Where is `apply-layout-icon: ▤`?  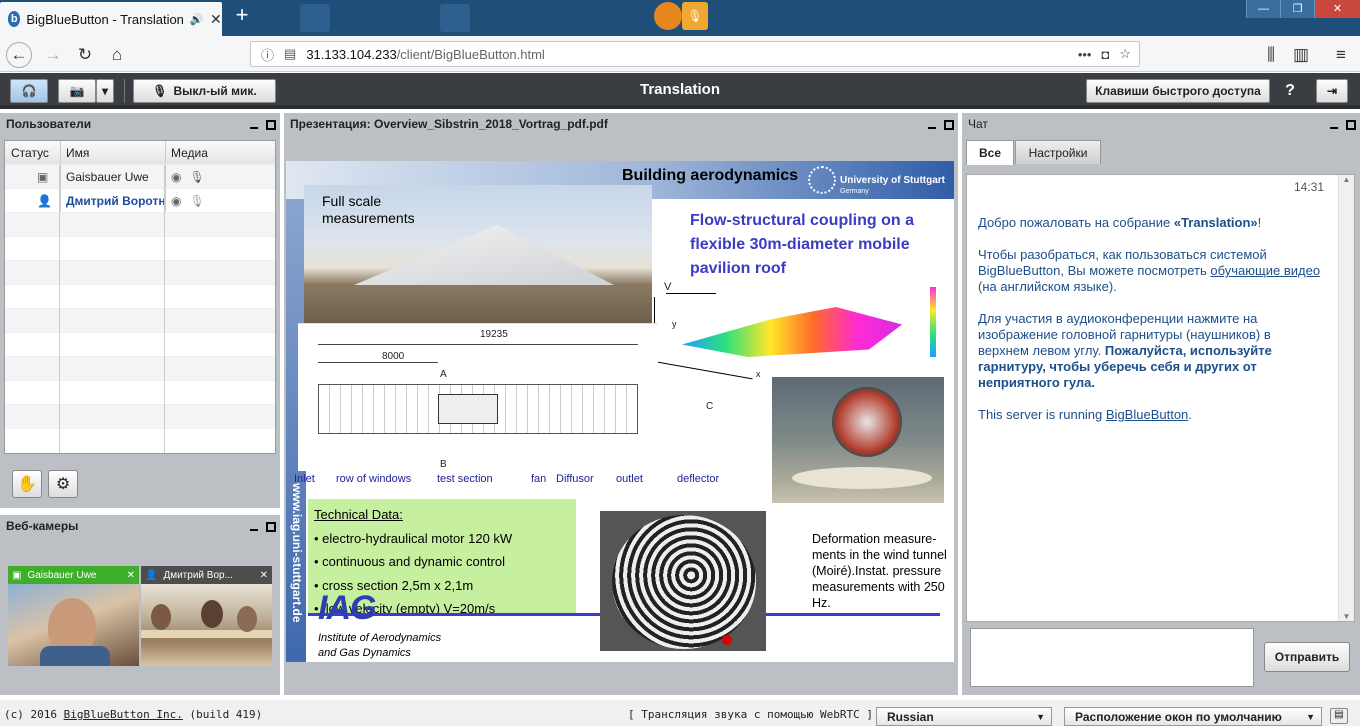 apply-layout-icon: ▤ is located at coordinates (1339, 716).